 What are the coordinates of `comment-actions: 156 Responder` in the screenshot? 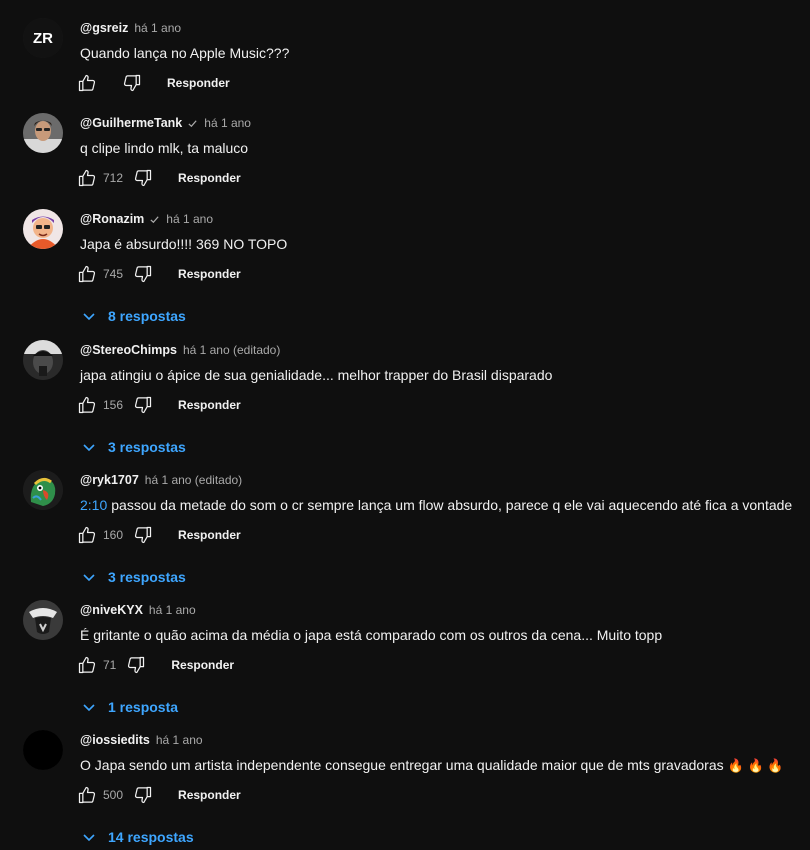 It's located at (158, 405).